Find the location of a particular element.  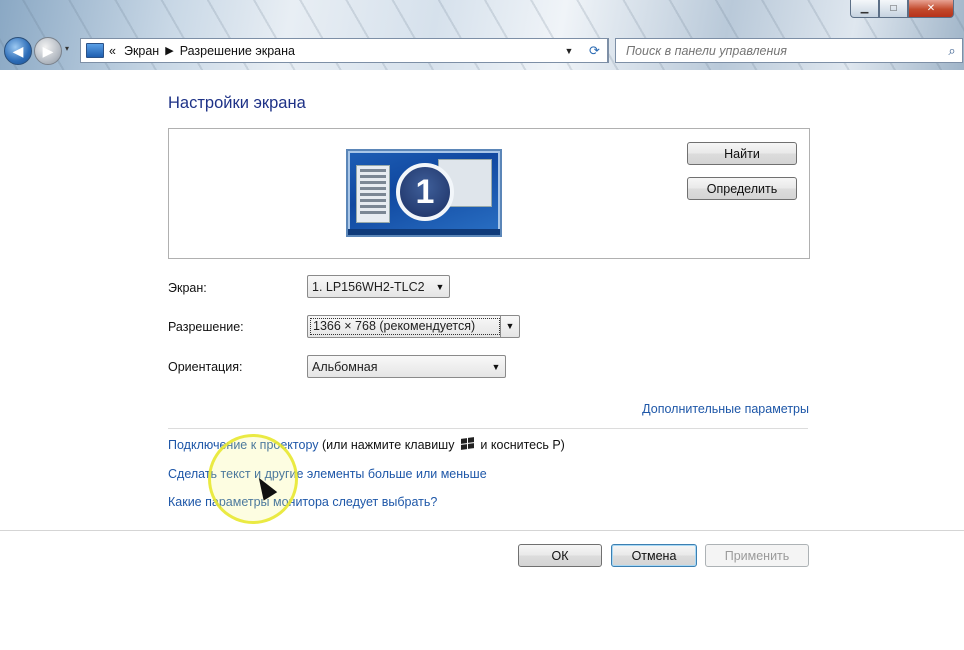

window-controls: ▁ □ ✕ is located at coordinates (902, 9).